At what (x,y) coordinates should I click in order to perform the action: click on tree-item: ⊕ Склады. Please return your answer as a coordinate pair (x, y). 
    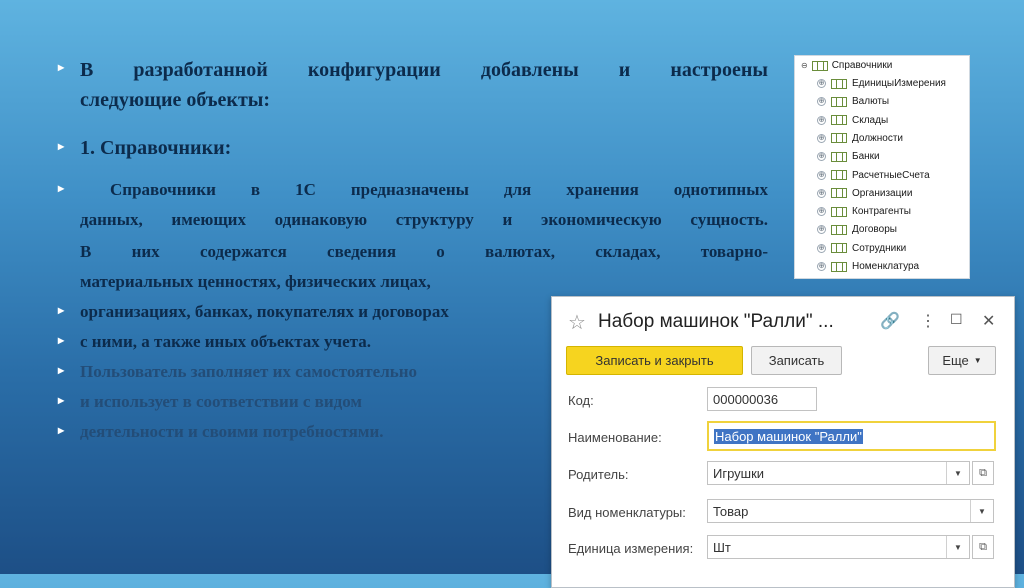
    Looking at the image, I should click on (852, 120).